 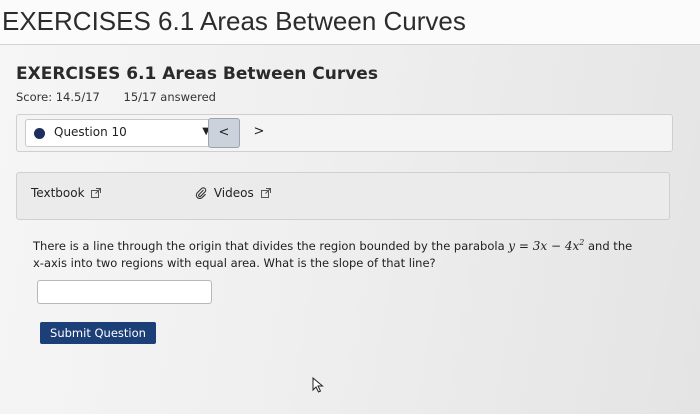 I want to click on question-nav-bar: Question 10 ▼ < >, so click(x=344, y=133).